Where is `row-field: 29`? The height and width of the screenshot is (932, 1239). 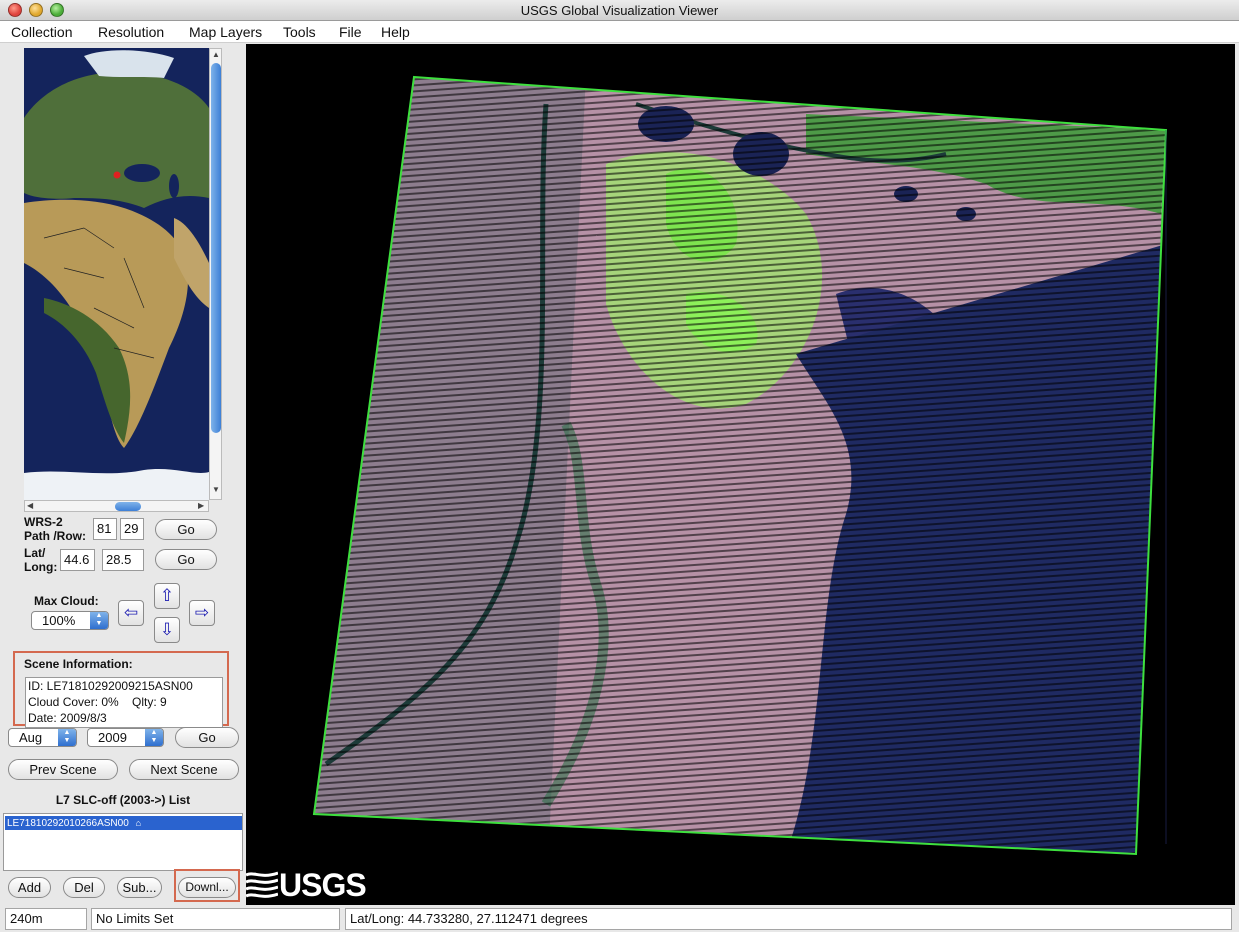 row-field: 29 is located at coordinates (132, 529).